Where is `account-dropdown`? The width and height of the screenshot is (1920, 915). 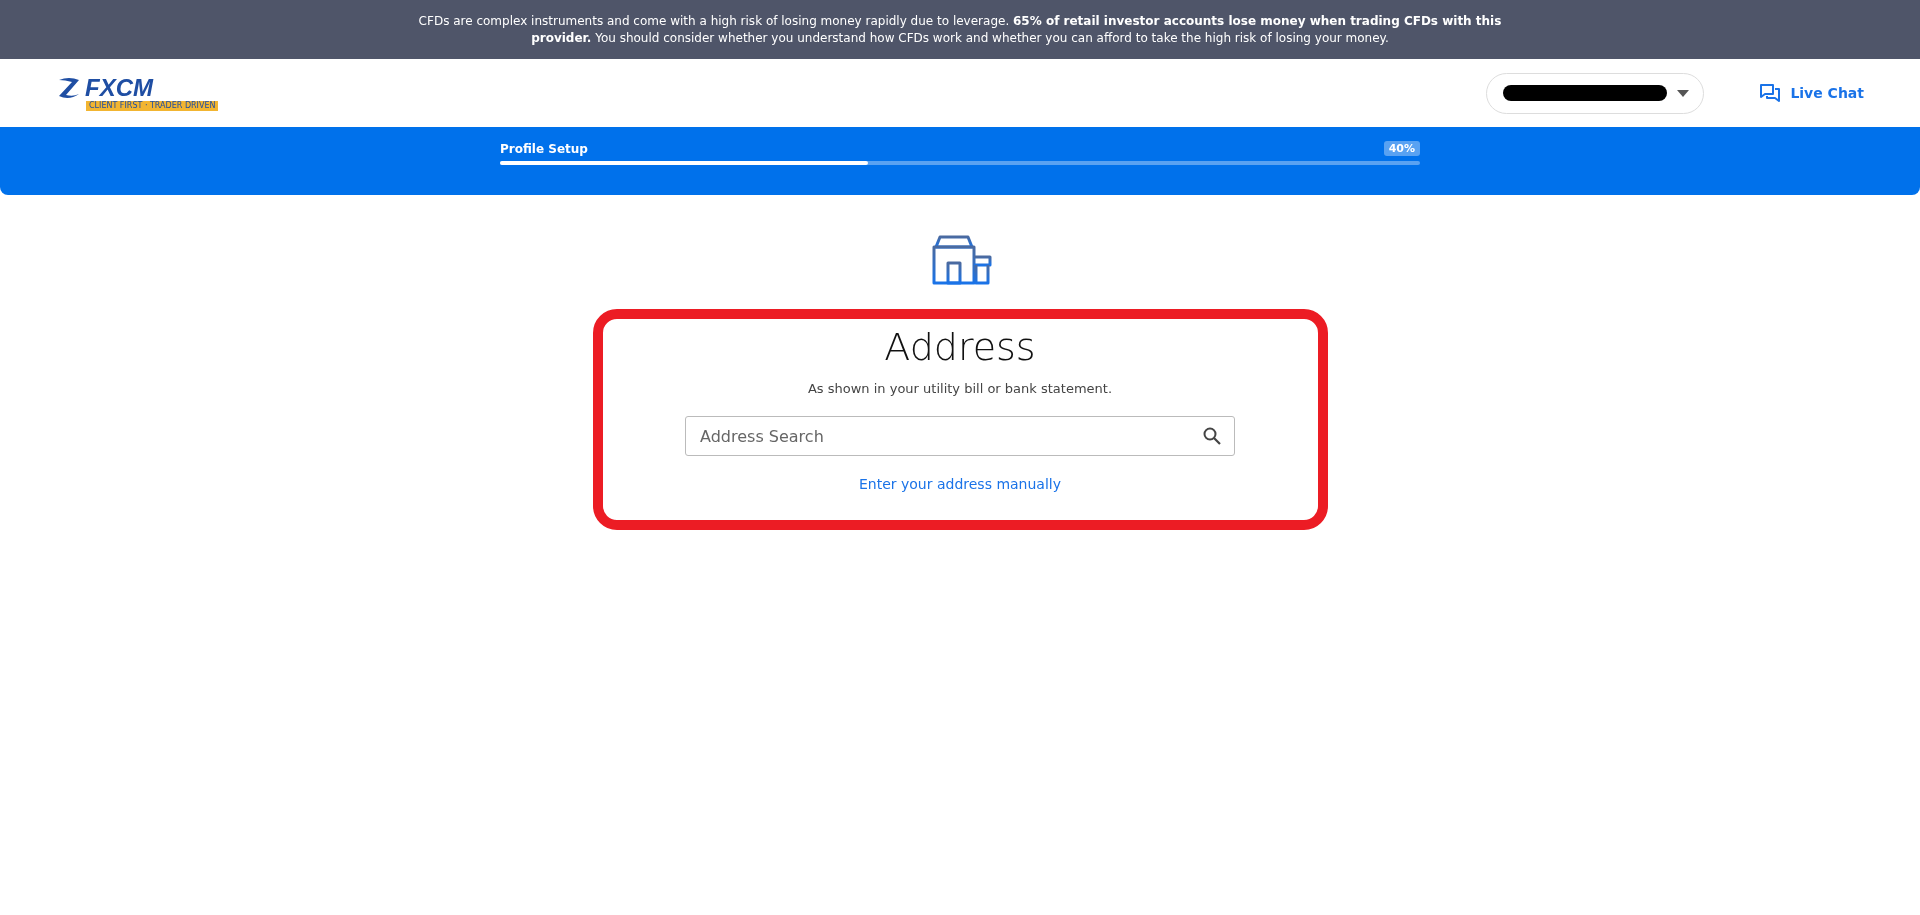
account-dropdown is located at coordinates (1595, 93).